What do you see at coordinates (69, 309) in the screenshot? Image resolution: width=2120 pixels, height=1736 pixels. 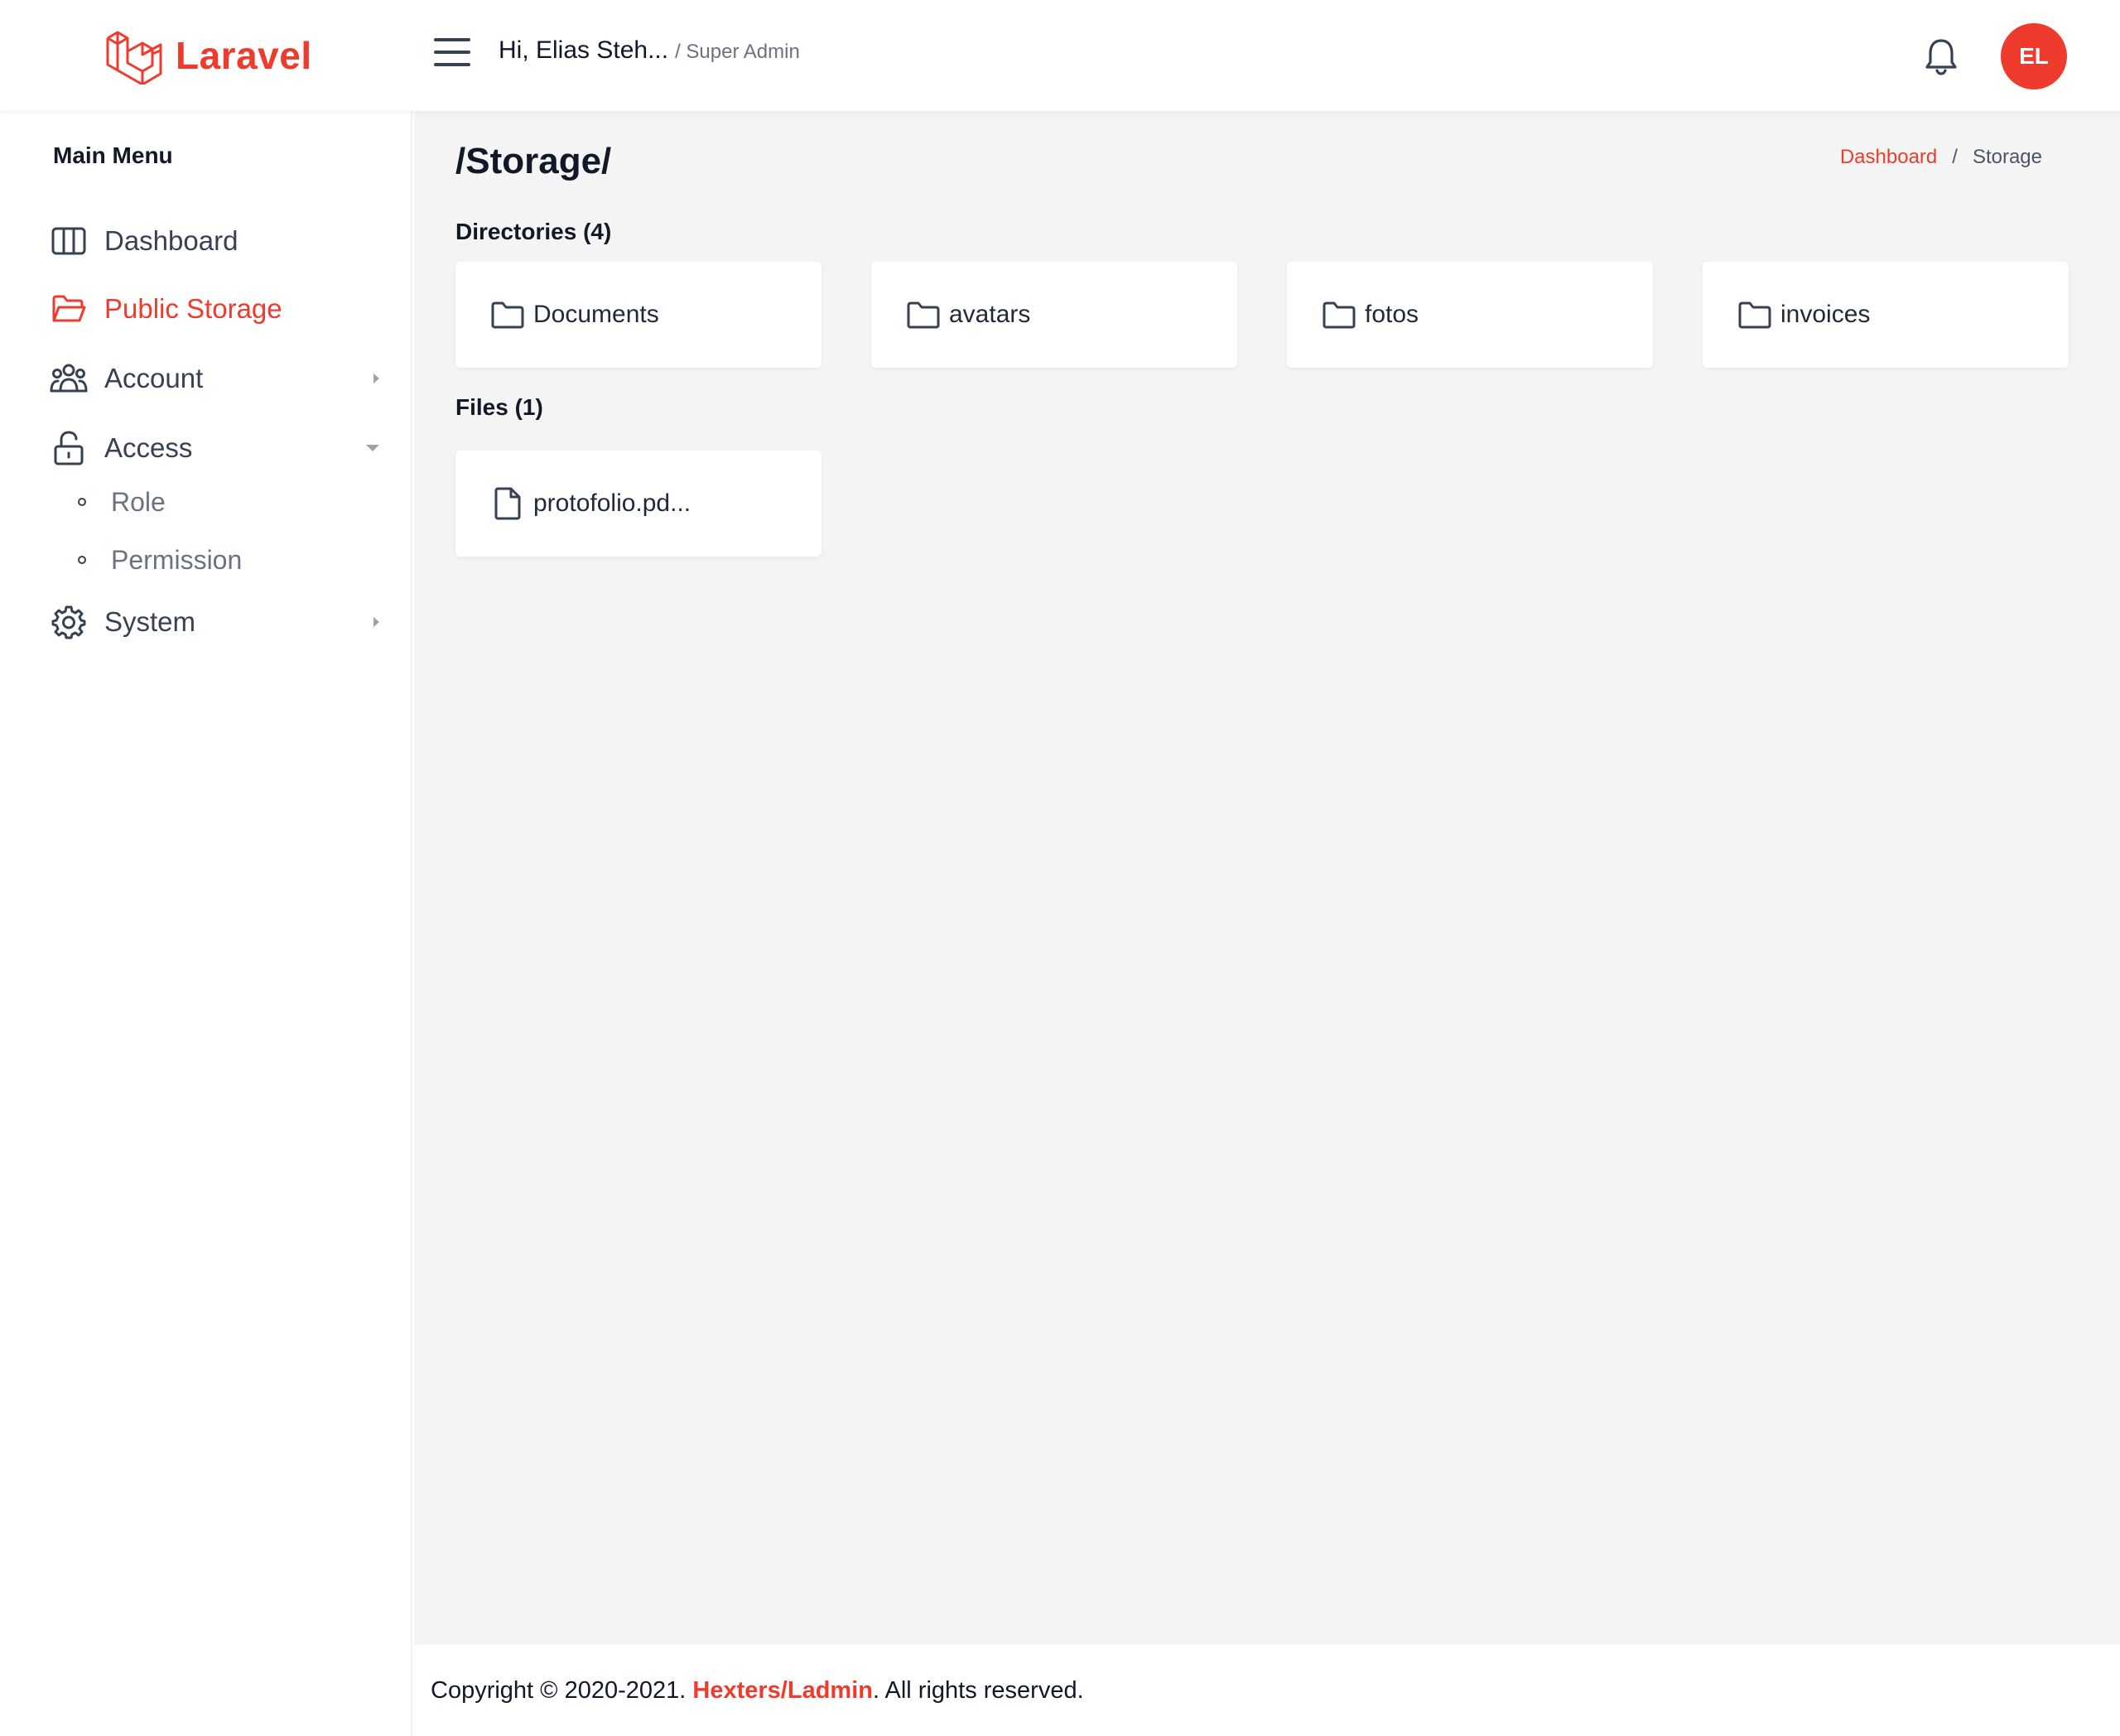 I see `folder-open-icon` at bounding box center [69, 309].